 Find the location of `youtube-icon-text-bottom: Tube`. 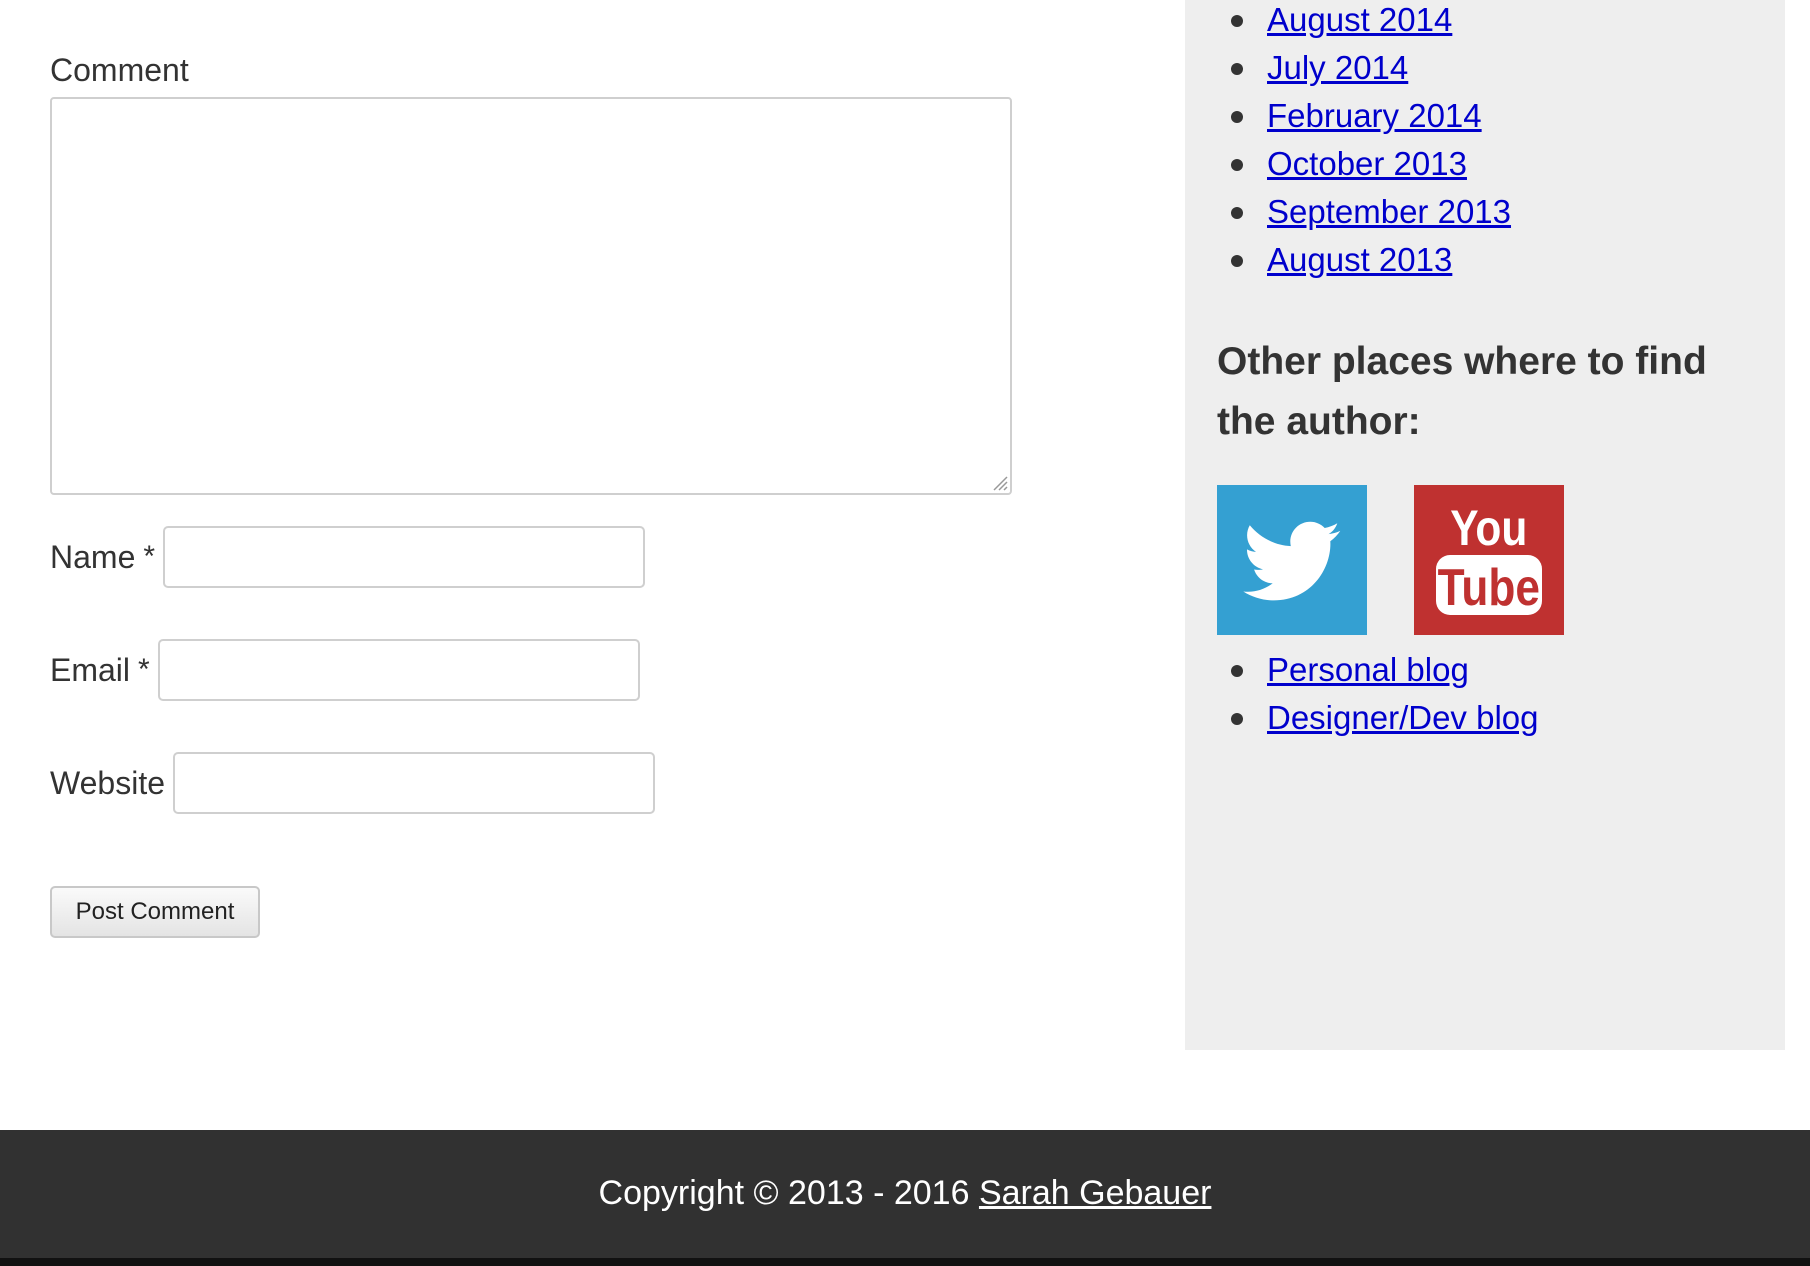

youtube-icon-text-bottom: Tube is located at coordinates (1489, 588).